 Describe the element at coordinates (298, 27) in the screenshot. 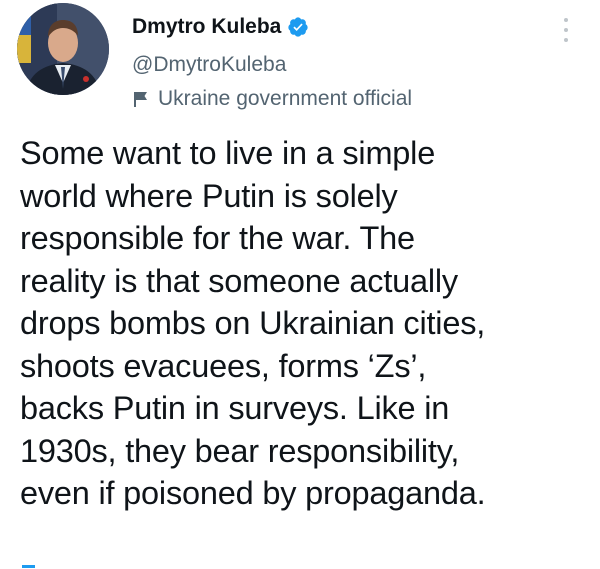

I see `verified-badge-icon` at that location.